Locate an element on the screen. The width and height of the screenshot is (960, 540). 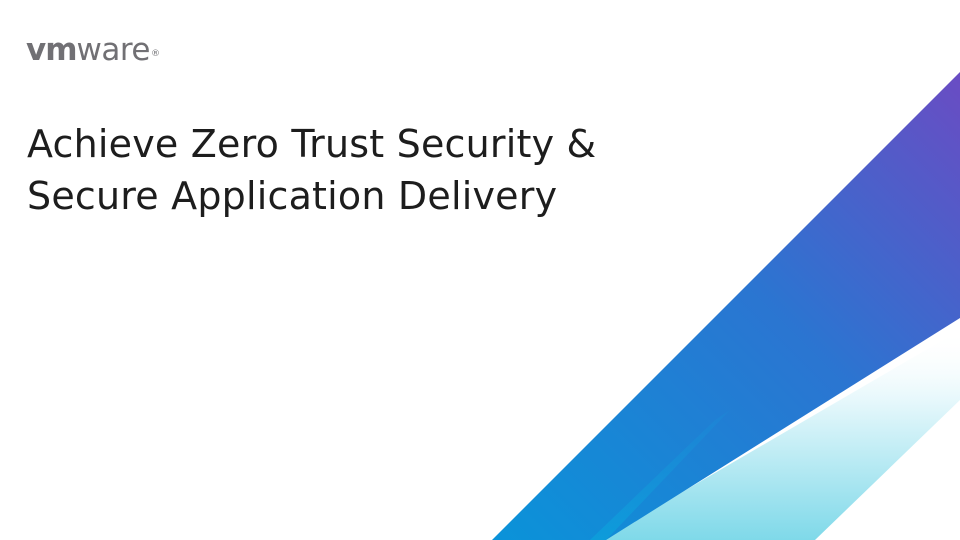
slide-title-line-1: Achieve Zero Trust Security & is located at coordinates (312, 144).